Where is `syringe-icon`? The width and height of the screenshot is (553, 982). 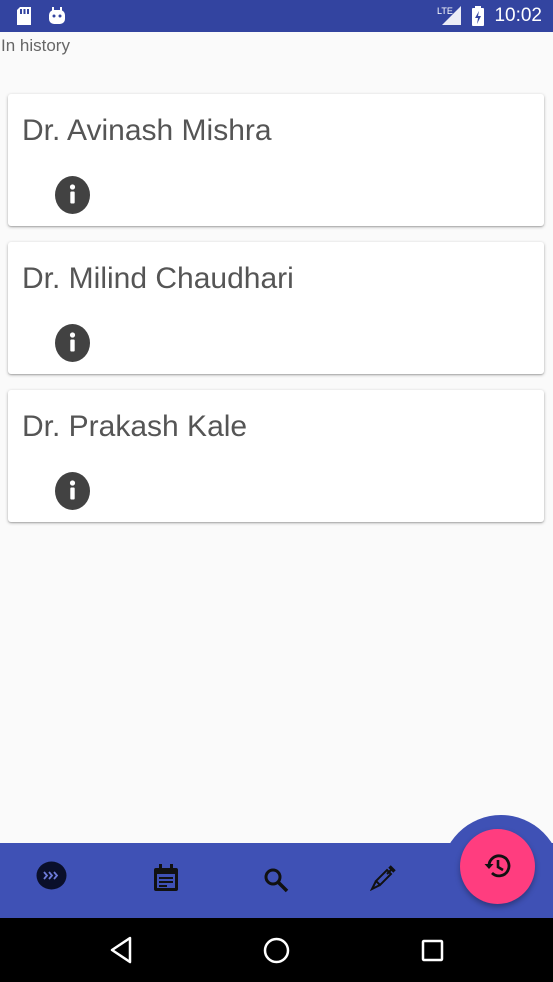 syringe-icon is located at coordinates (383, 879).